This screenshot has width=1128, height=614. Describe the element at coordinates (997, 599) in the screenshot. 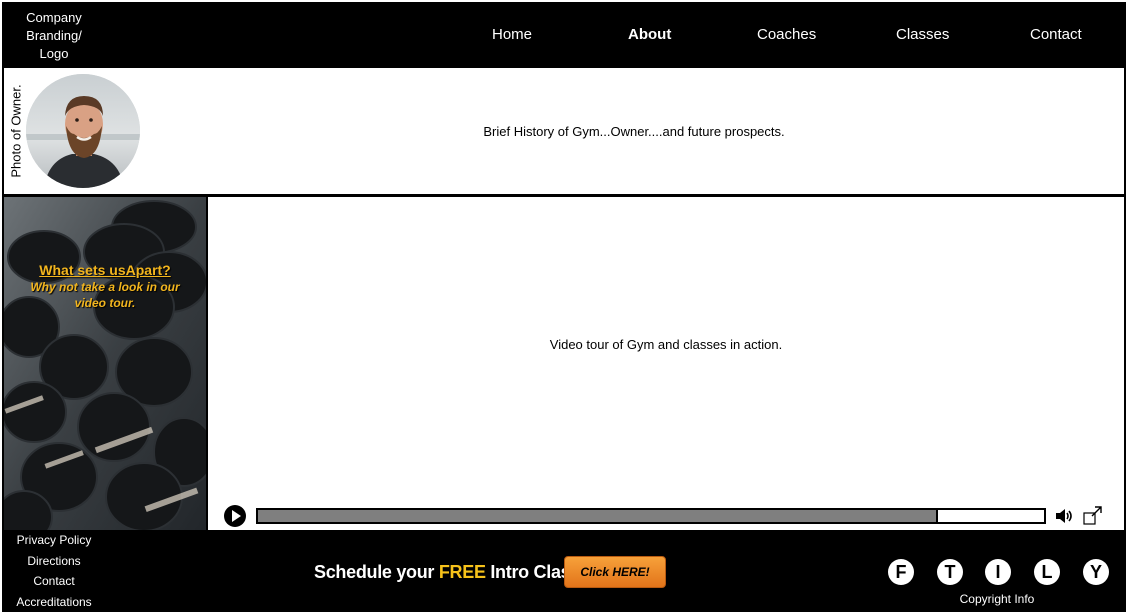

I see `copyright-text: Copyright Info` at that location.